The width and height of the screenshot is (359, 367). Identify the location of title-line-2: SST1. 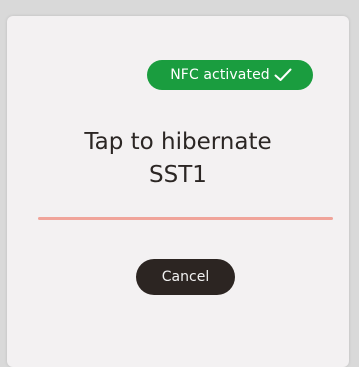
(178, 175).